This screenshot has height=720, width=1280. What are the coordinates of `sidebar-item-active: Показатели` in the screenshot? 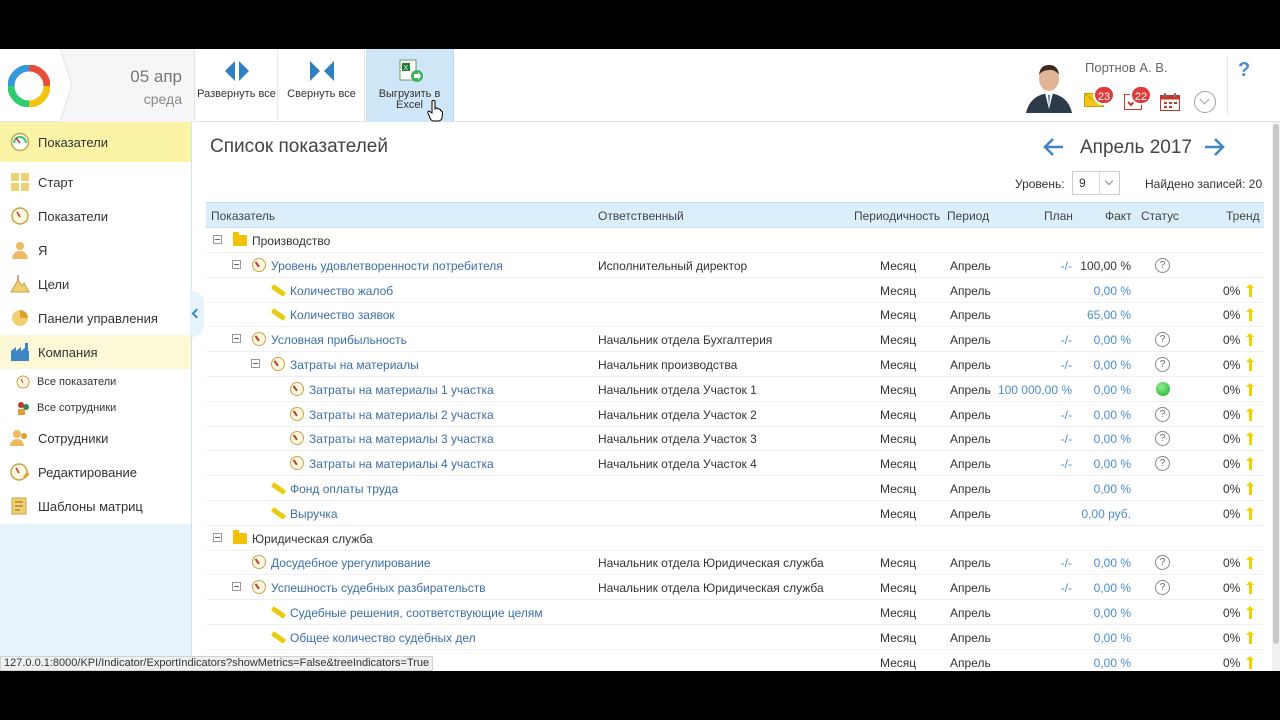 It's located at (95, 142).